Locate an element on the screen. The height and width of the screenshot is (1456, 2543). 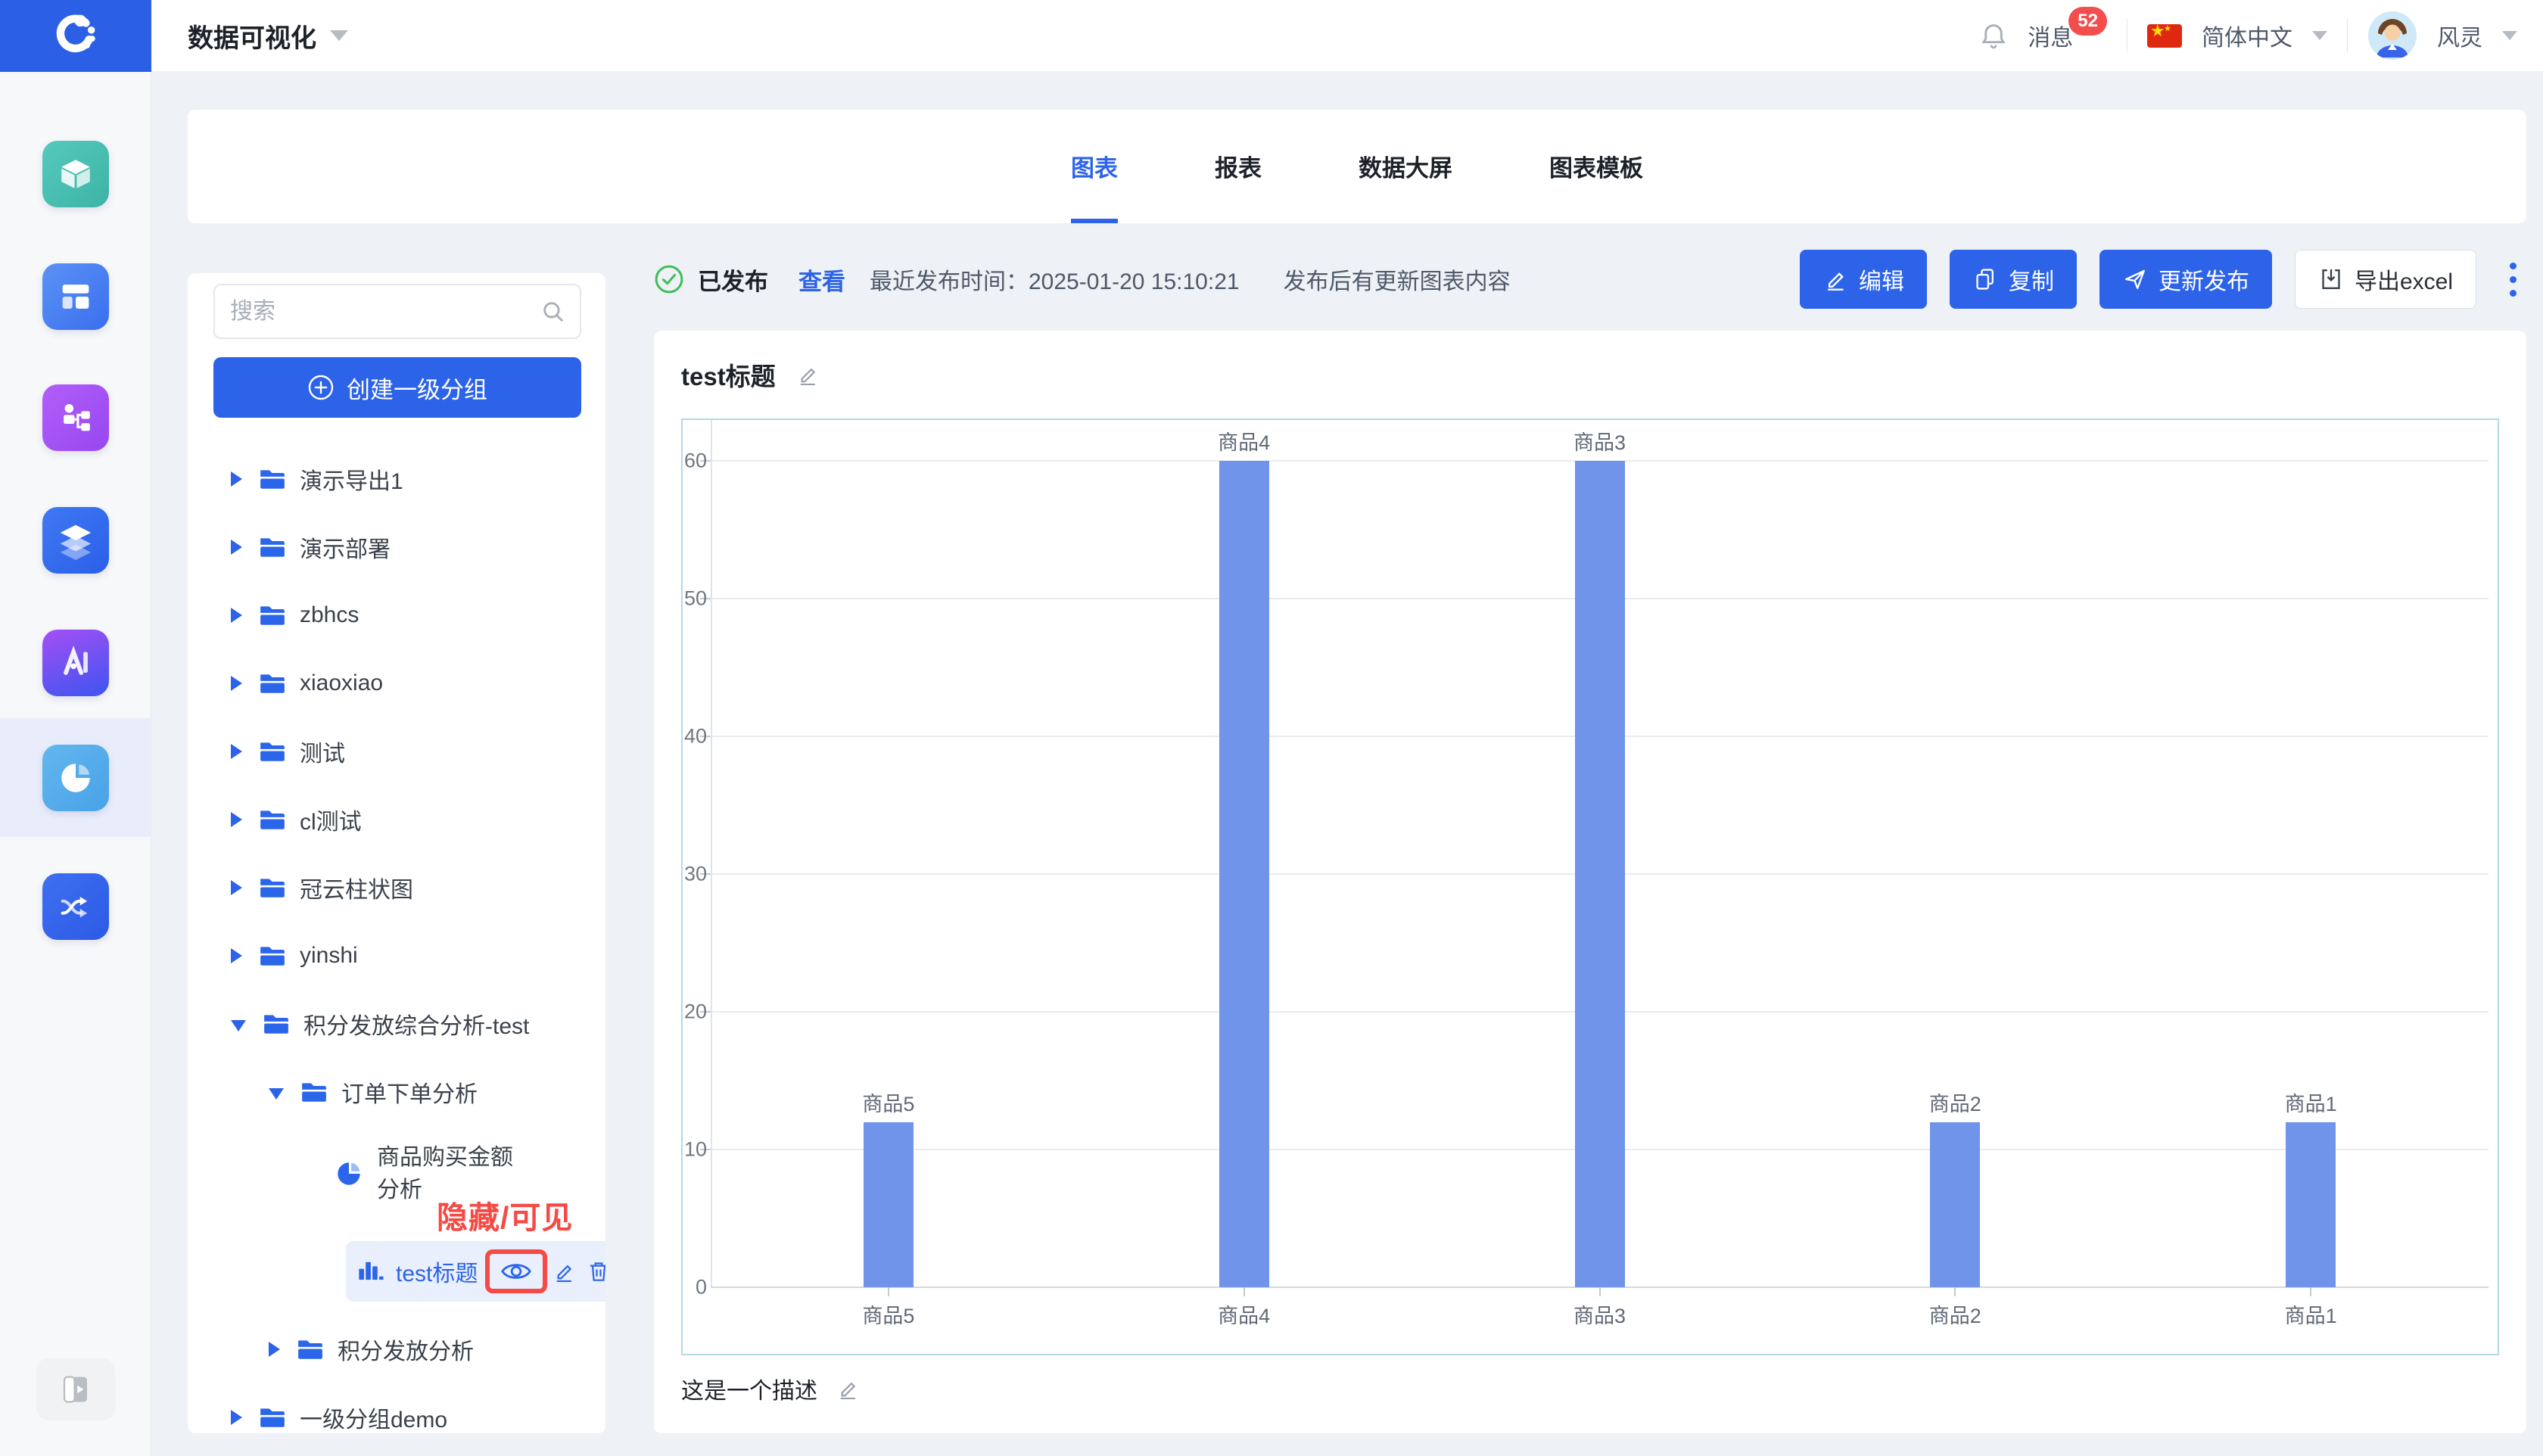
annotation-highlight-box is located at coordinates (516, 1271).